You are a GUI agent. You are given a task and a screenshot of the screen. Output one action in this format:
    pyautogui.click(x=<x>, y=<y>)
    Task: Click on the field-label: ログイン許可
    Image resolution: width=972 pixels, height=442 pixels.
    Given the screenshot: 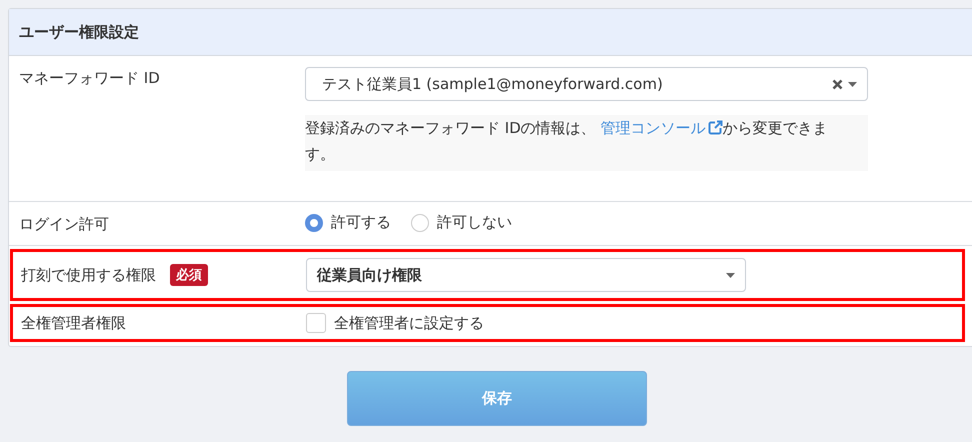 What is the action you would take?
    pyautogui.click(x=64, y=224)
    